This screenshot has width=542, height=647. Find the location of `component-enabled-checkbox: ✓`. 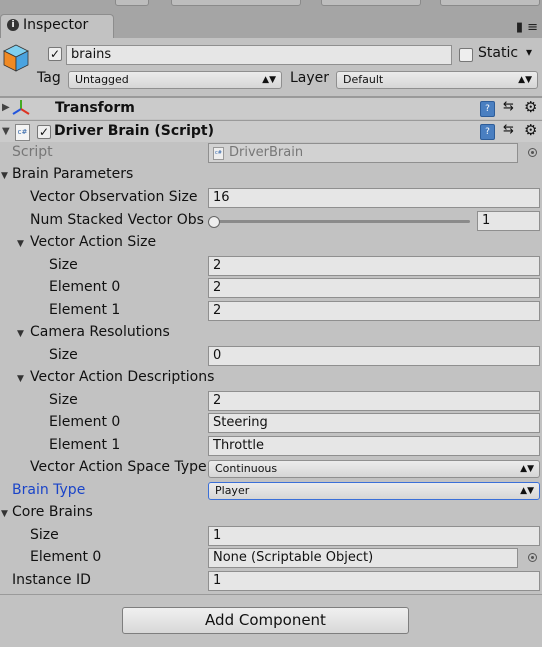

component-enabled-checkbox: ✓ is located at coordinates (44, 132).